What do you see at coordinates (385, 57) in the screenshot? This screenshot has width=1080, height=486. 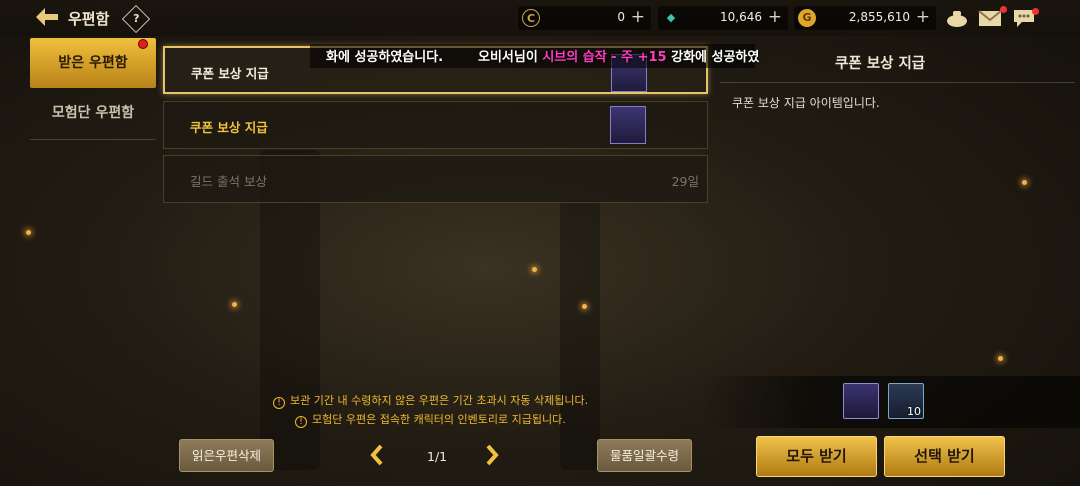 I see `system-notice-left: 화에 성공하였습니다.` at bounding box center [385, 57].